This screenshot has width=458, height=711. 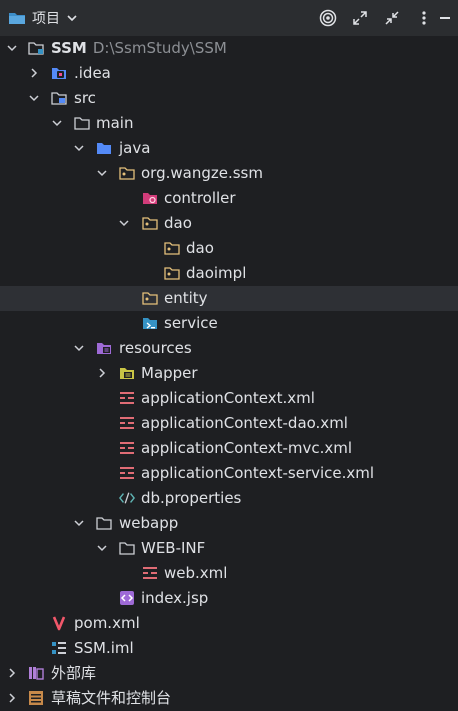 I want to click on project-path: D:\SsmStudy\SSM, so click(x=159, y=48).